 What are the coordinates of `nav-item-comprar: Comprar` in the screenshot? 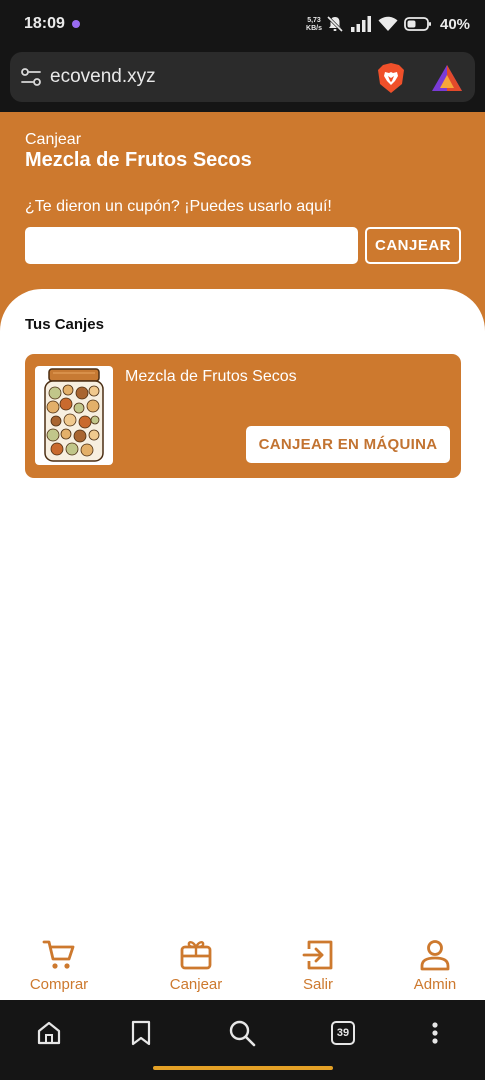 It's located at (59, 965).